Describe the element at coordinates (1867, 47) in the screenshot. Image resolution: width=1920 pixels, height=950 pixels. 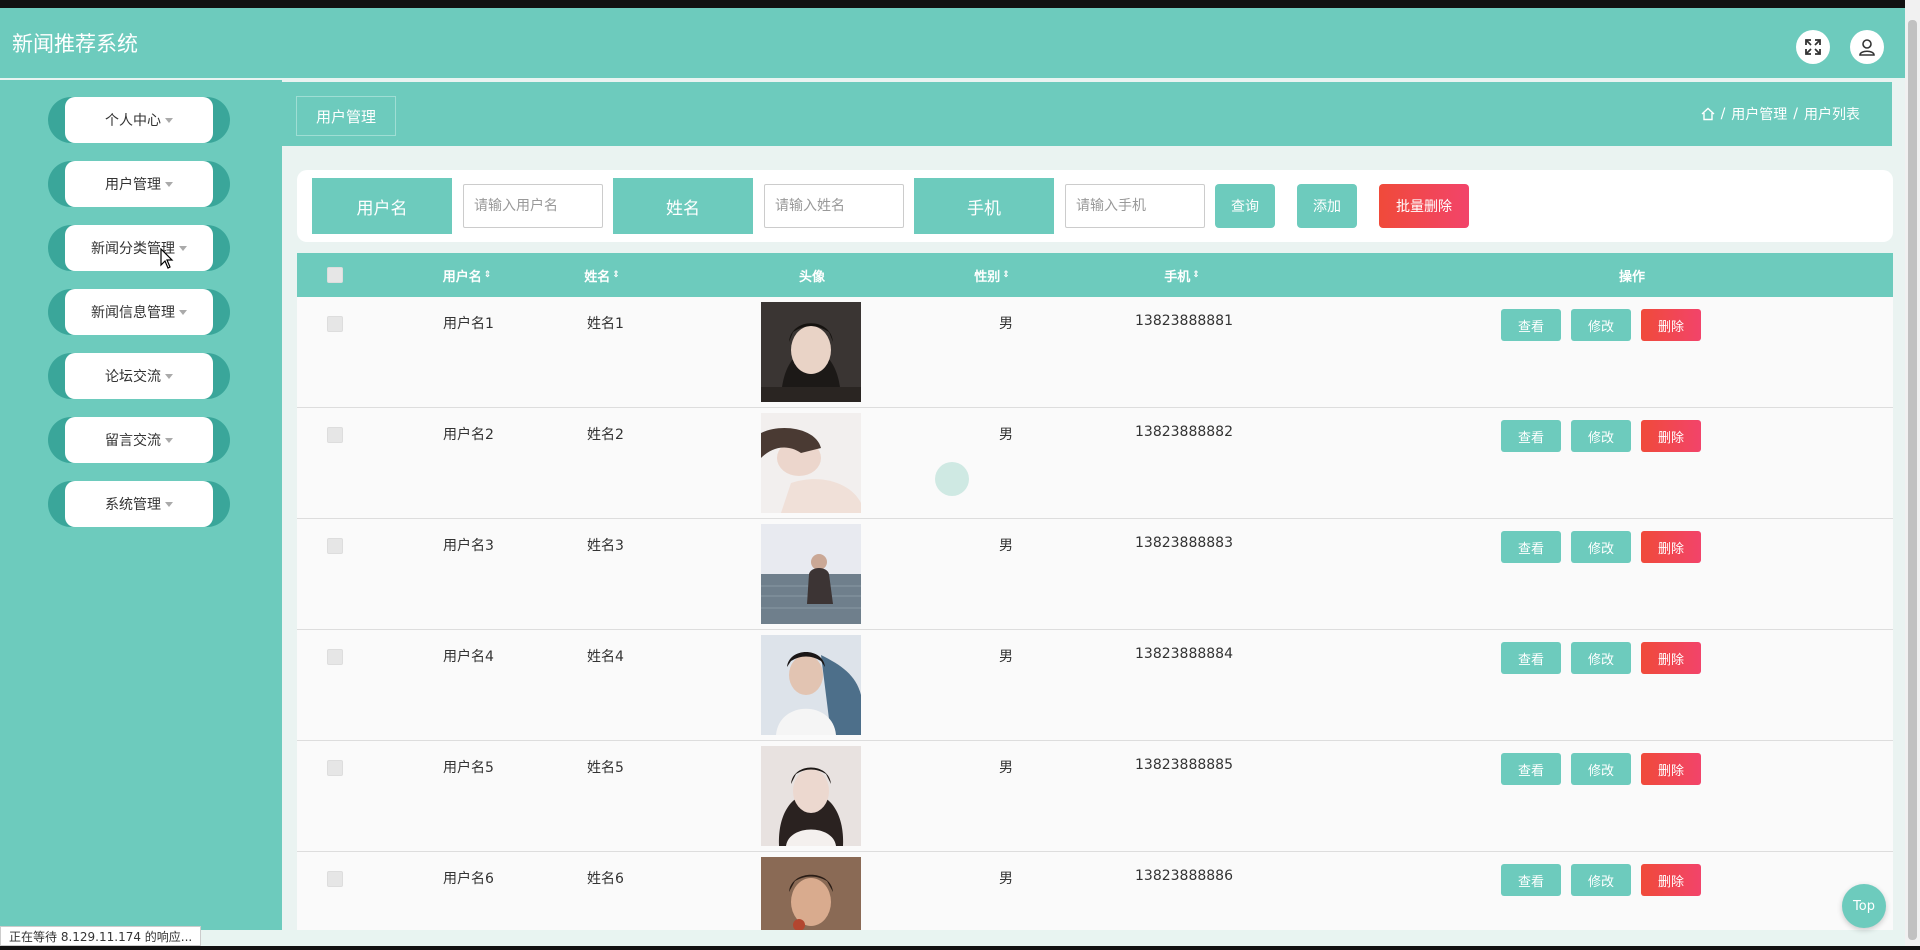
I see `user-icon` at that location.